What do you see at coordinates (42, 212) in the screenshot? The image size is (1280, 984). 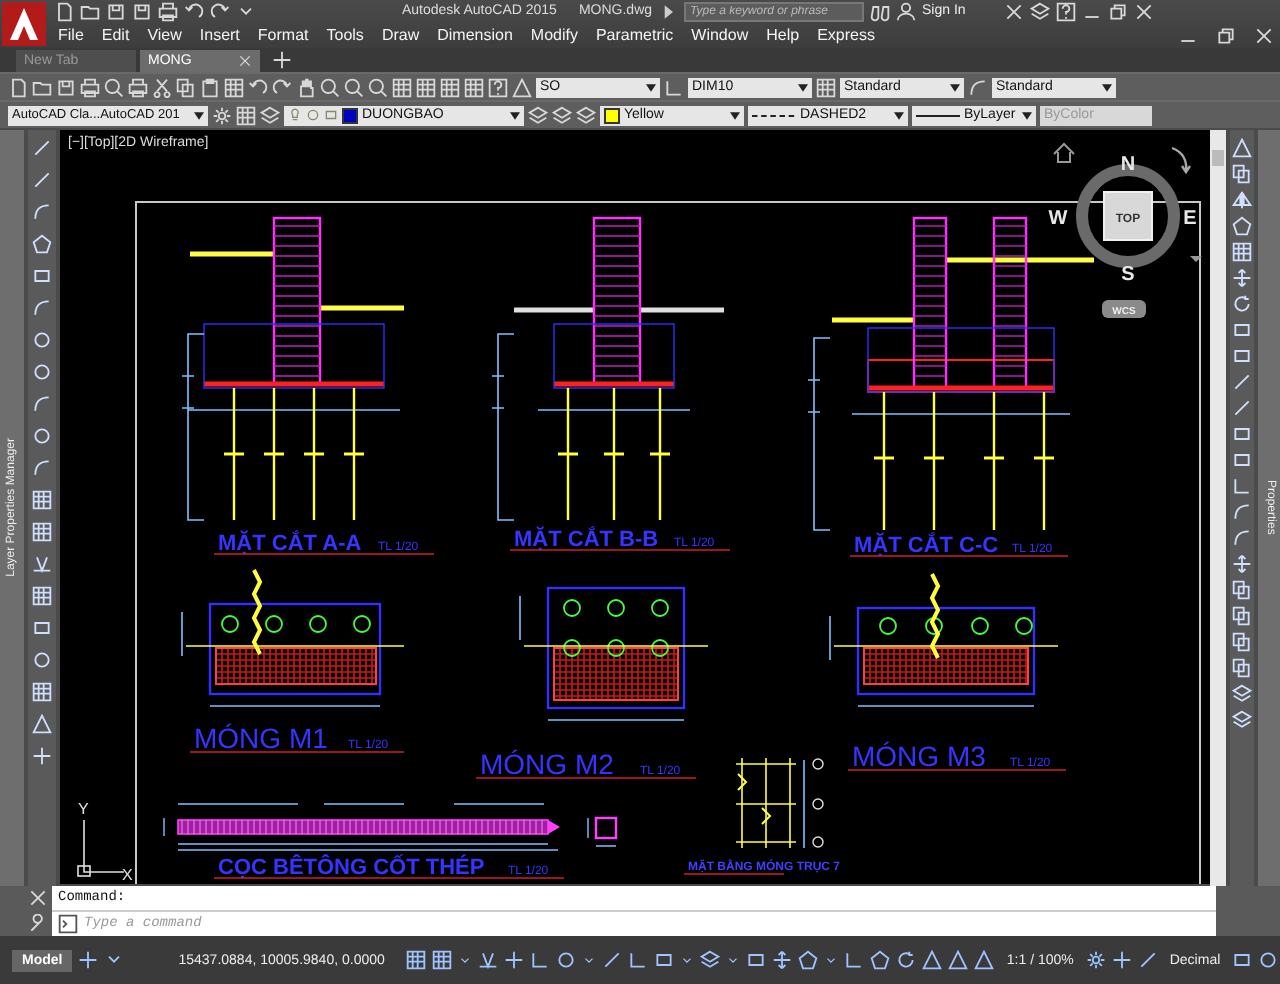 I see `polyline-icon` at bounding box center [42, 212].